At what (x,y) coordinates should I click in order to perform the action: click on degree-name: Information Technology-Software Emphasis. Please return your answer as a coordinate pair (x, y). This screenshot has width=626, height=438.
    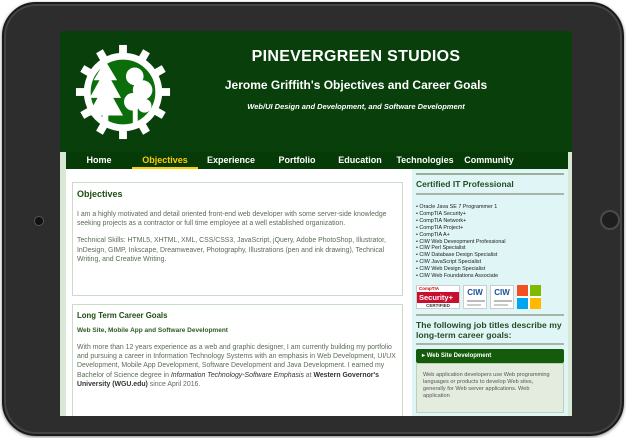
    Looking at the image, I should click on (237, 375).